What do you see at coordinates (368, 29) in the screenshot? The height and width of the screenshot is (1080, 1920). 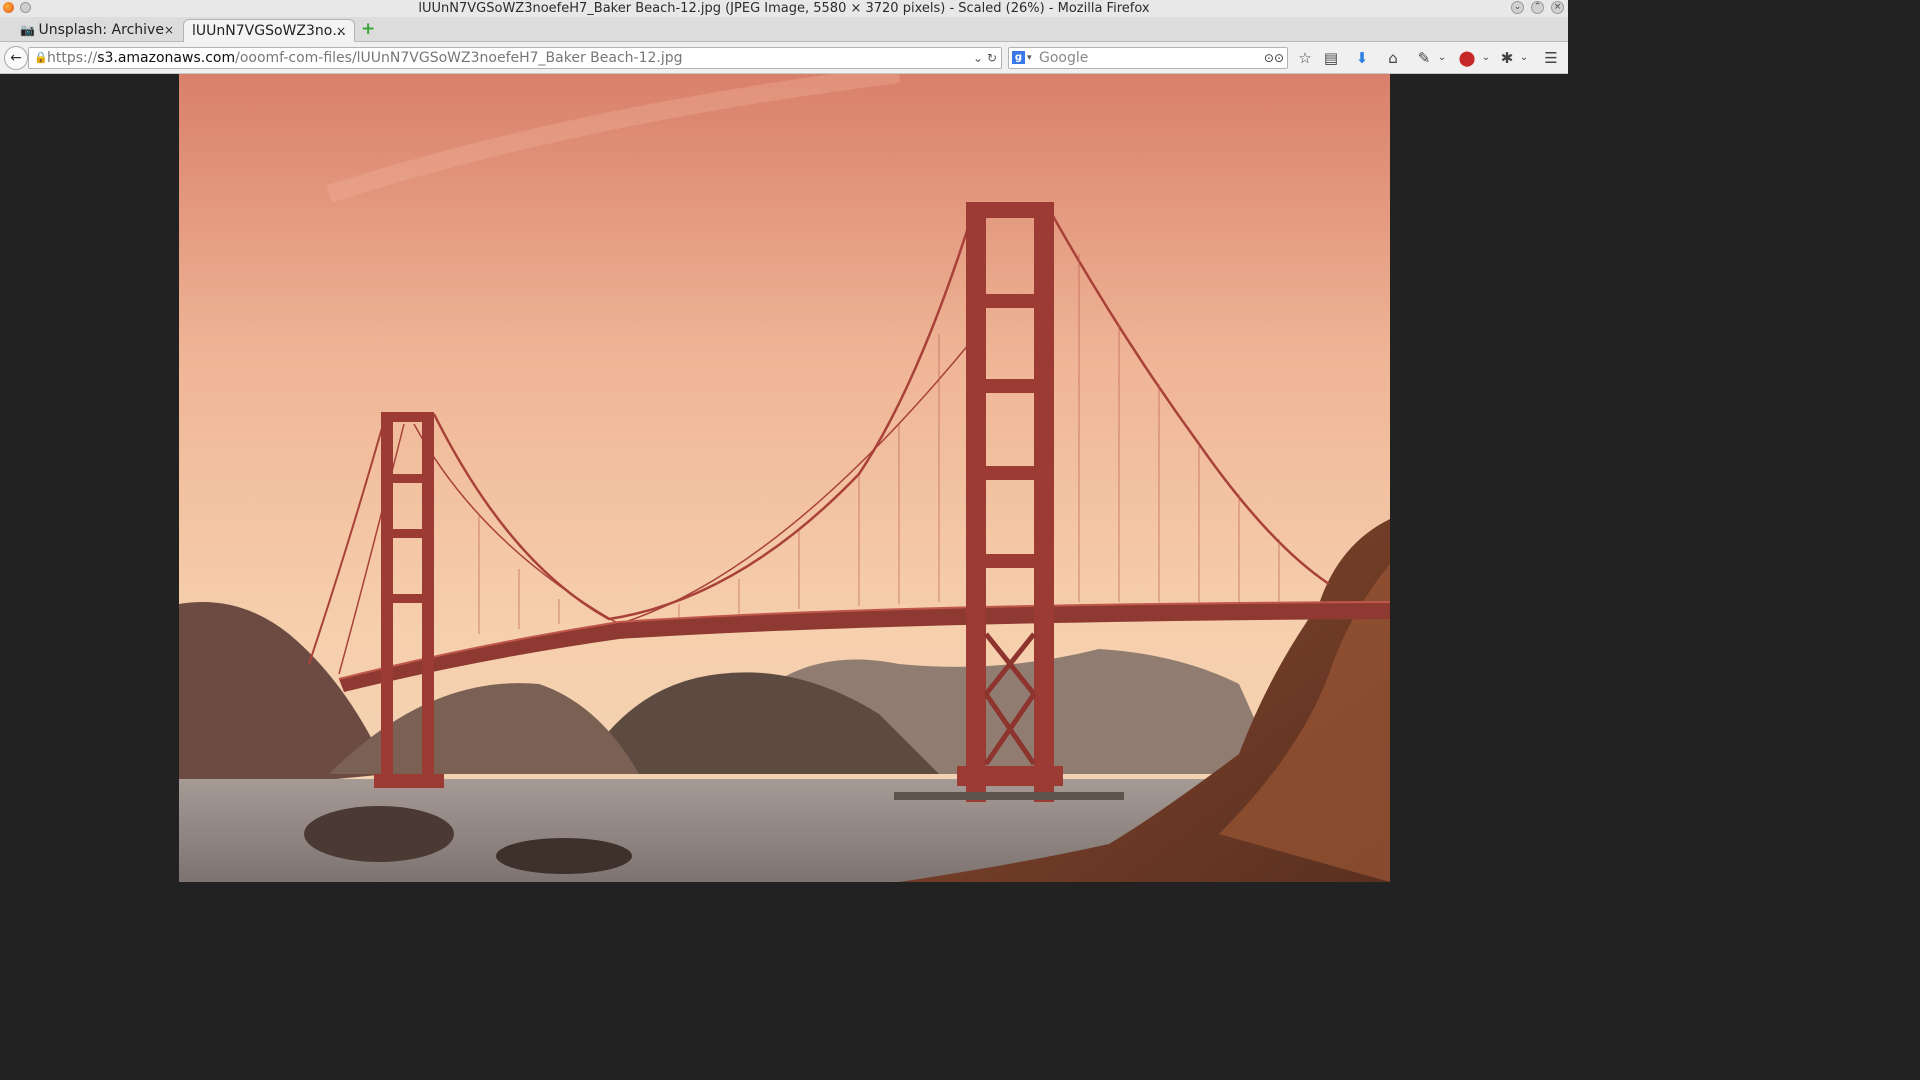 I see `new-tab-button: +` at bounding box center [368, 29].